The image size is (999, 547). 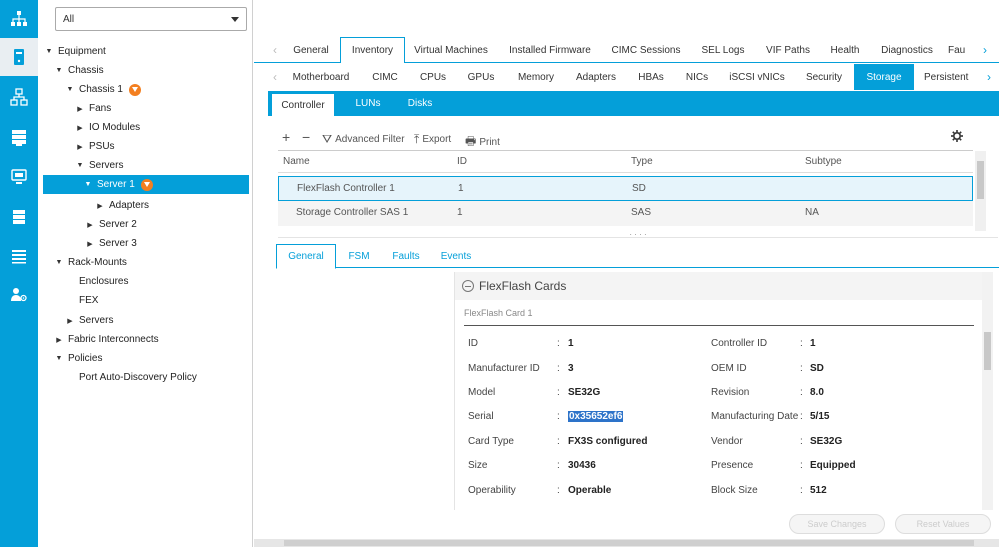 I want to click on tab-adapters: Adapters, so click(x=596, y=77).